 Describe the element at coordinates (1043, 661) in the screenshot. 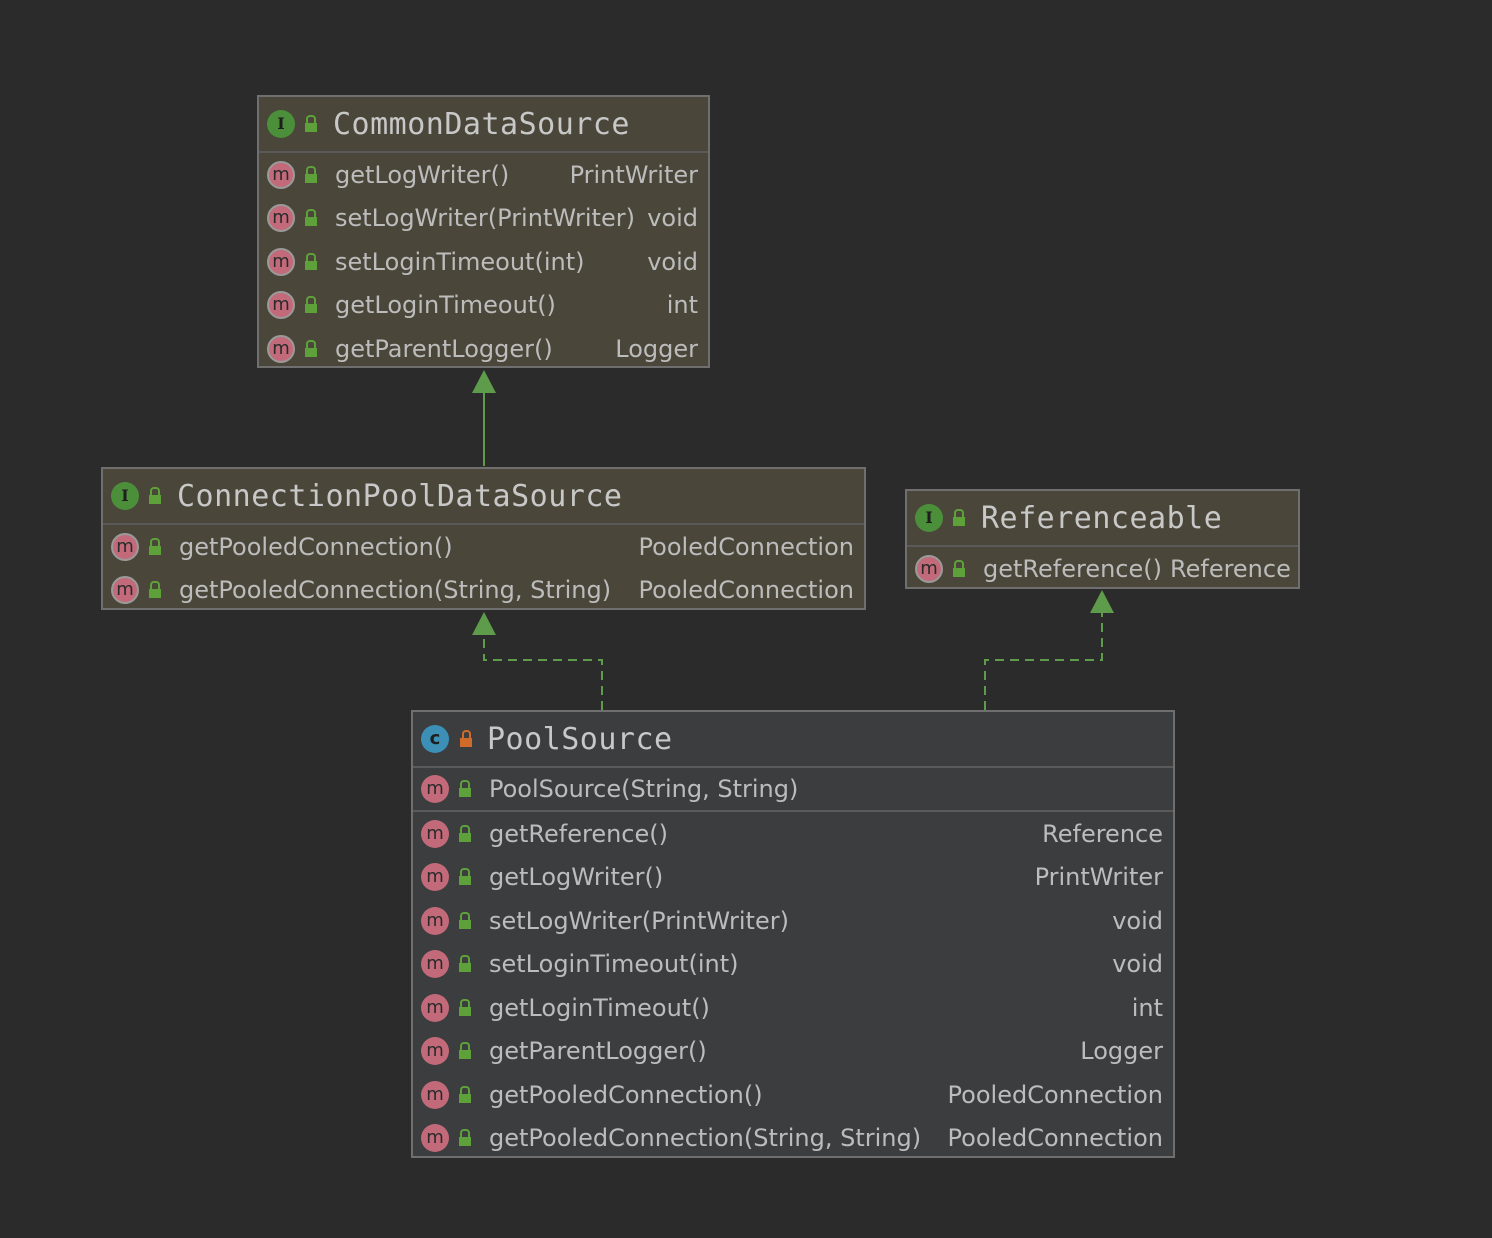

I see `edge-implements-pool-ref` at that location.